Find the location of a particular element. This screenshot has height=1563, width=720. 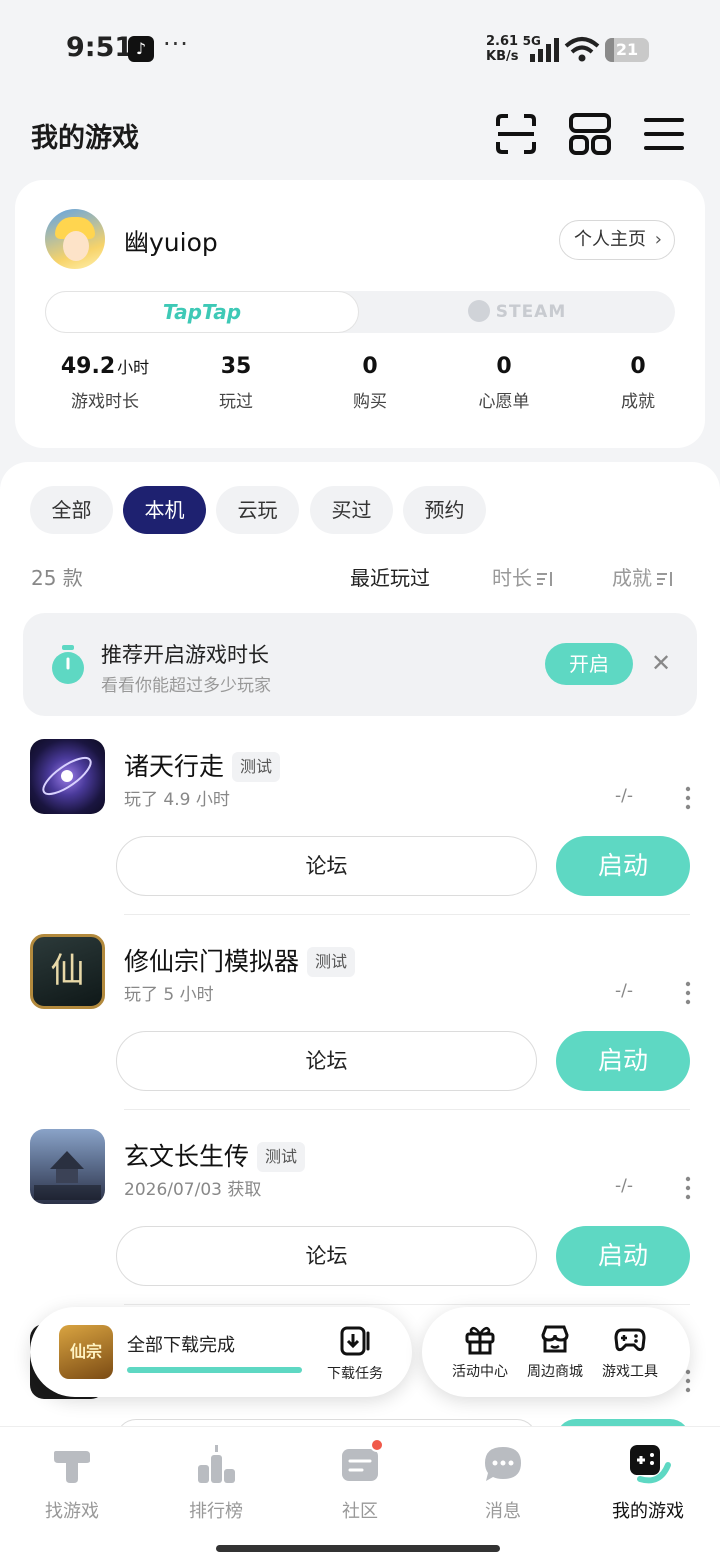

game-tools-button: 游戏工具 is located at coordinates (630, 1352).